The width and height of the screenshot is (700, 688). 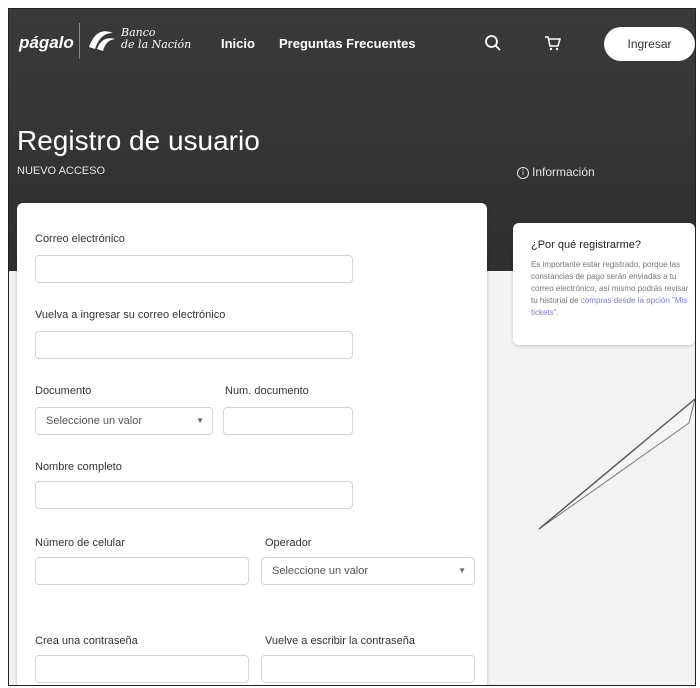 What do you see at coordinates (347, 43) in the screenshot?
I see `nav-faq-link: Preguntas Frecuentes` at bounding box center [347, 43].